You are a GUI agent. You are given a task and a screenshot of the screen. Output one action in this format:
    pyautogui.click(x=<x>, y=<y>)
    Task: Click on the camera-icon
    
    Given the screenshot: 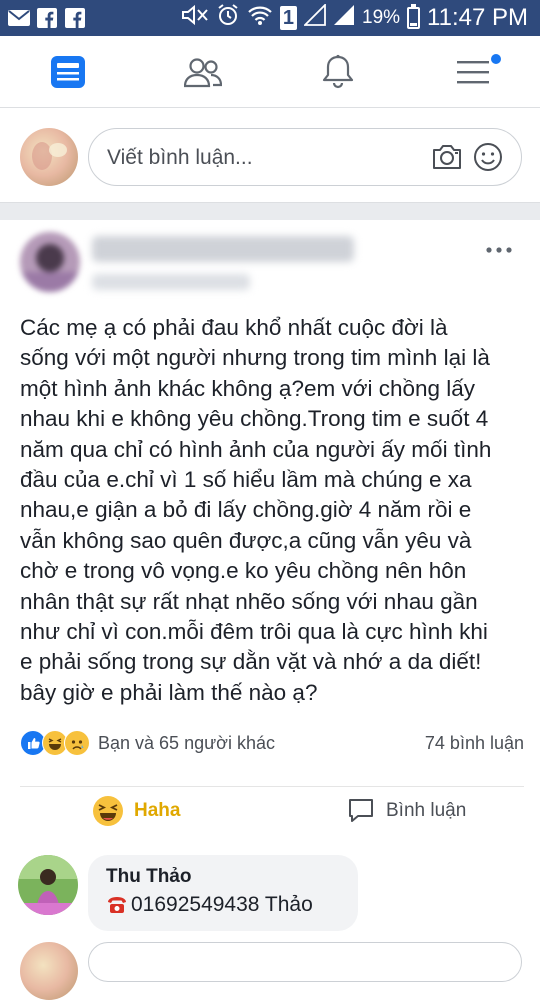 What is the action you would take?
    pyautogui.click(x=447, y=159)
    